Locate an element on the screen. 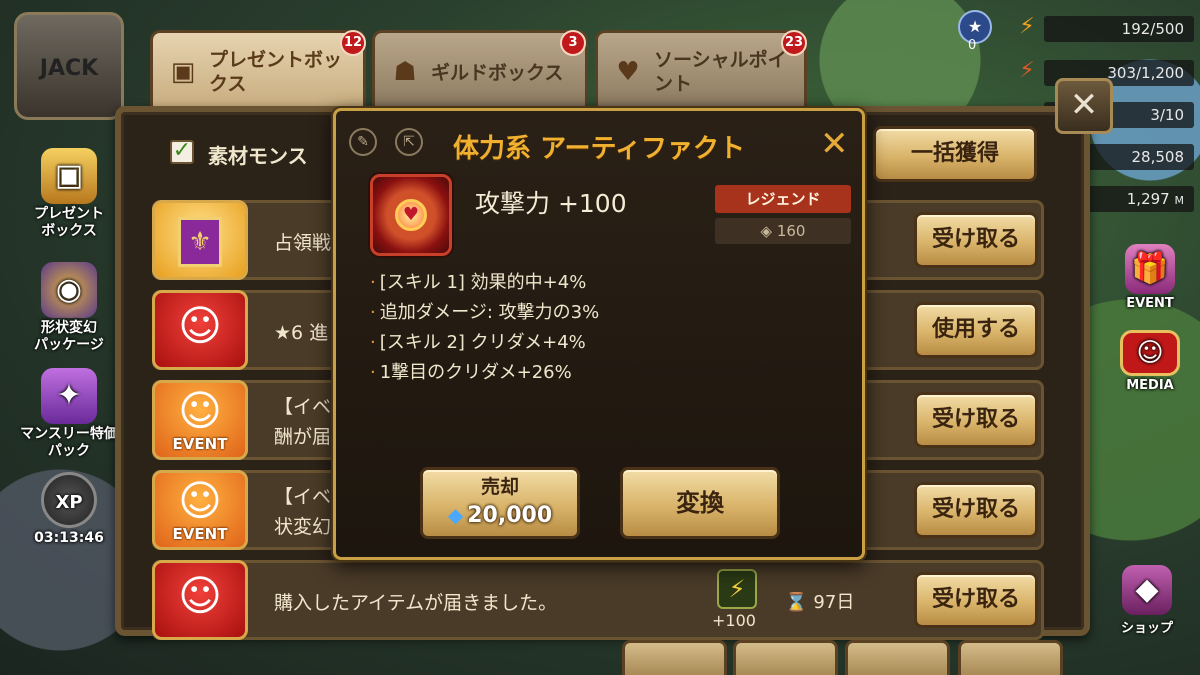  substat-line: · [スキル 2] クリダメ+4% is located at coordinates (478, 341).